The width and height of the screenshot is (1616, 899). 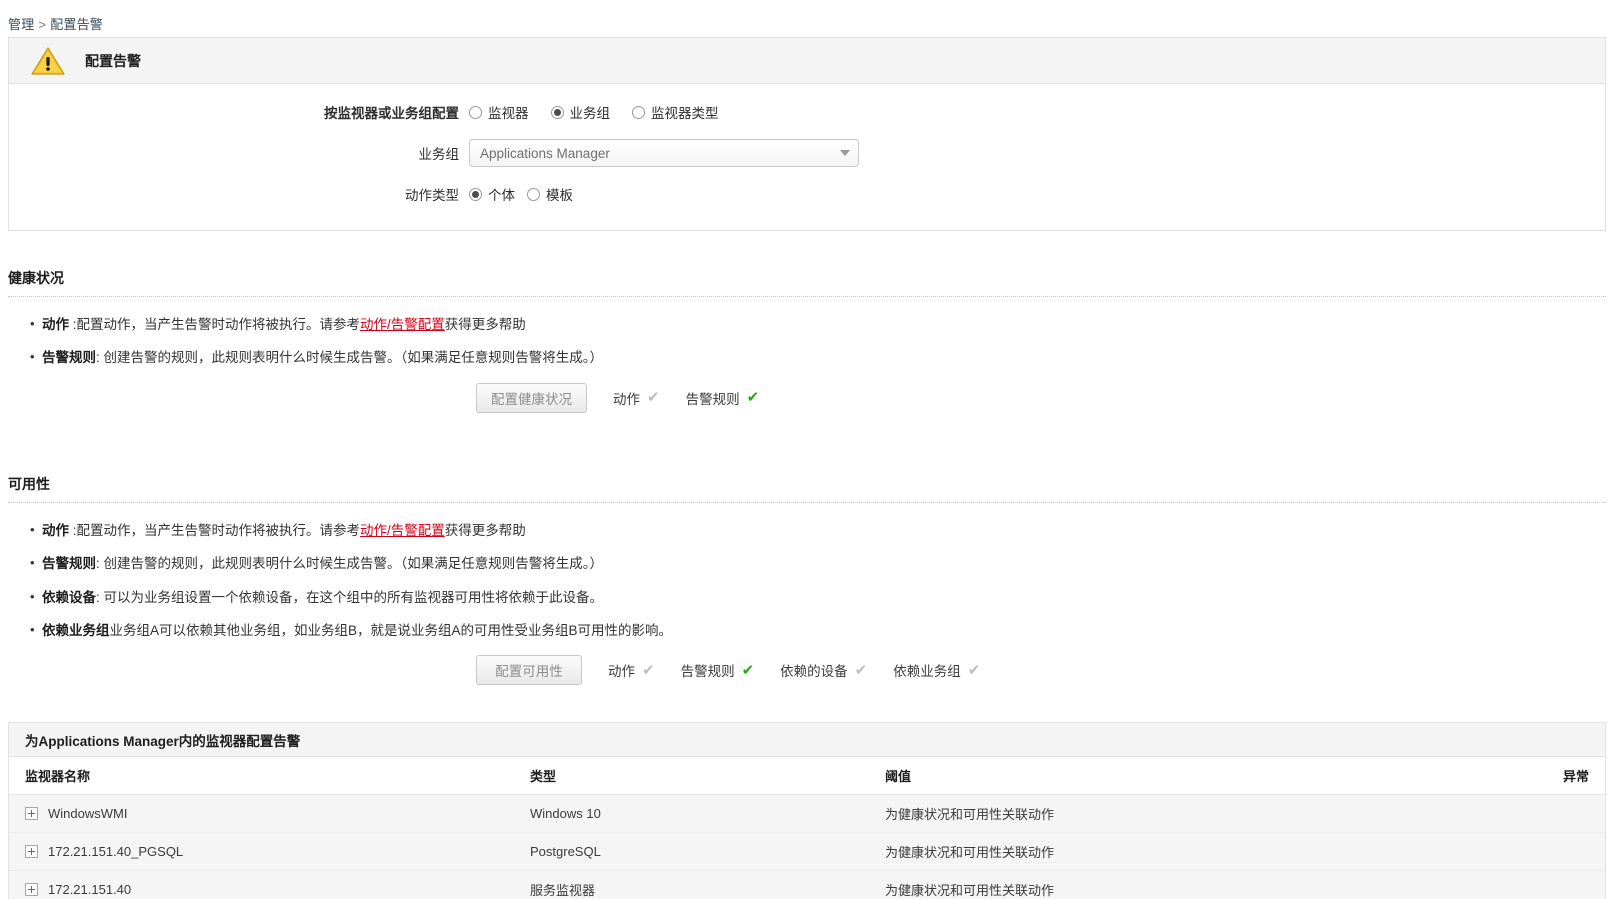 What do you see at coordinates (685, 113) in the screenshot?
I see `radio-monitor-type-label: 监视器类型` at bounding box center [685, 113].